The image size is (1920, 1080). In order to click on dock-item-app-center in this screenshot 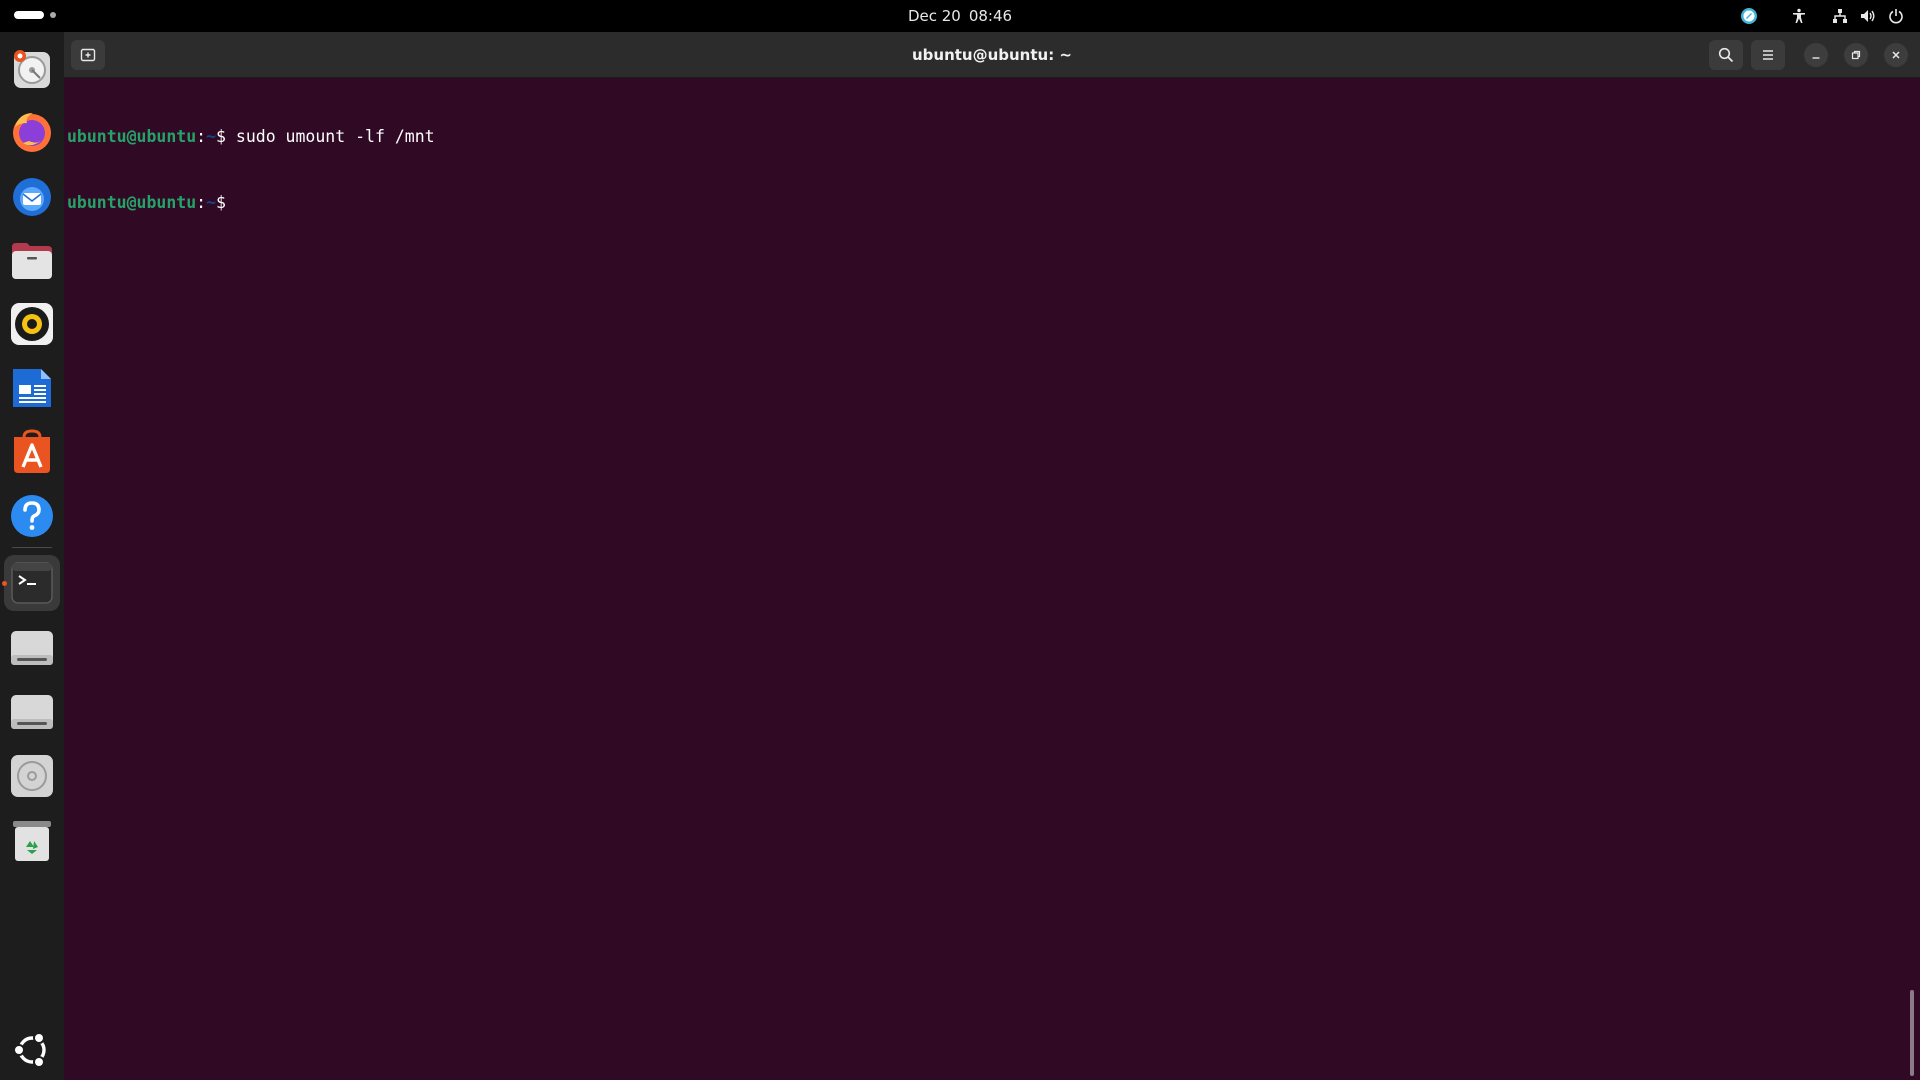, I will do `click(32, 452)`.